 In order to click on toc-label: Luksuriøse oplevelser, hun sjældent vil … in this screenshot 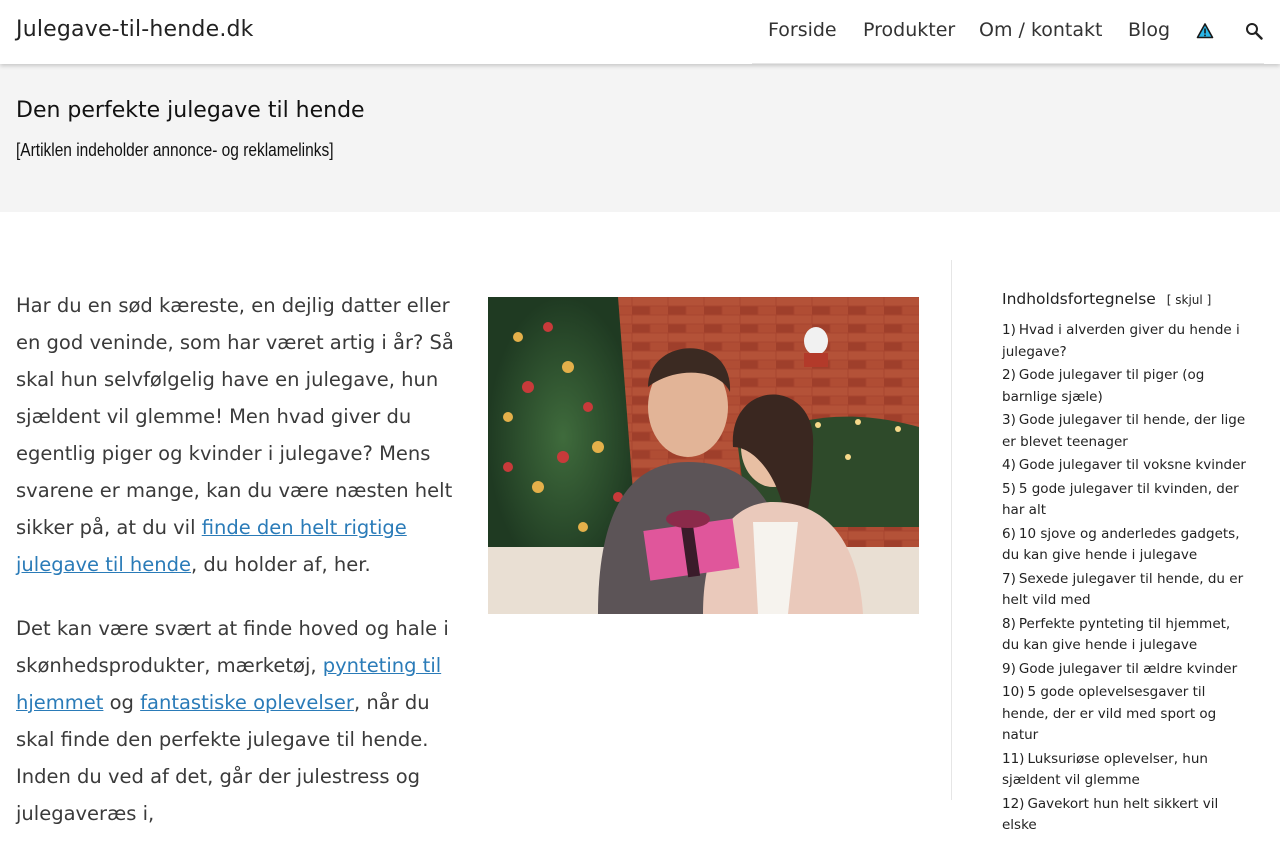, I will do `click(1105, 769)`.